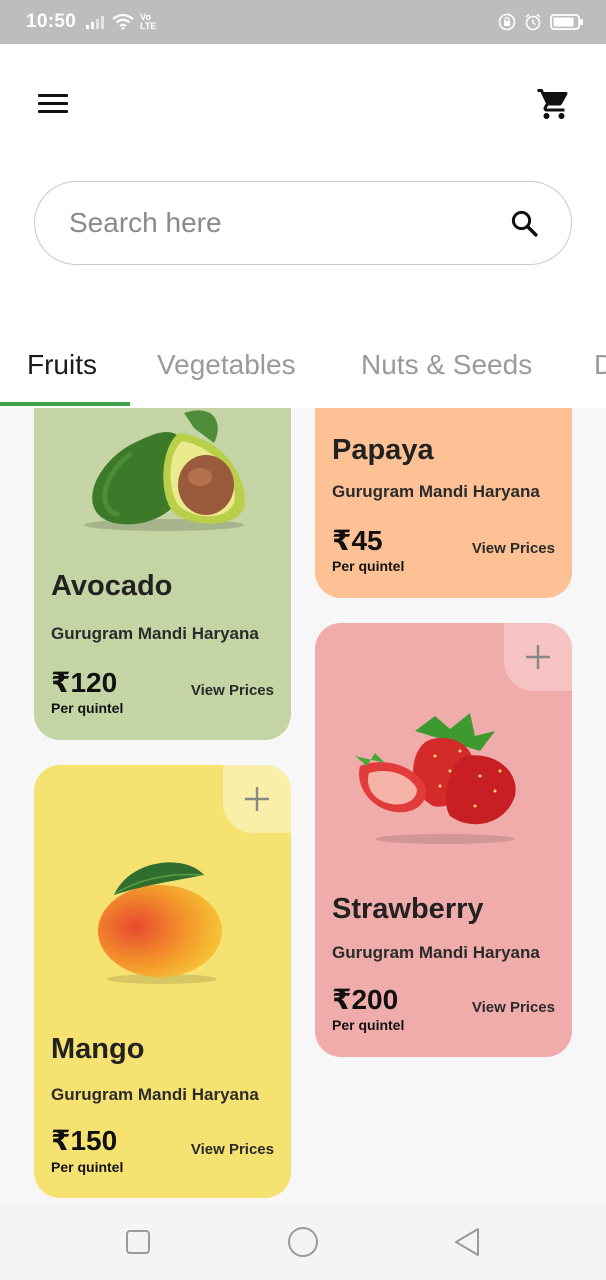 This screenshot has width=606, height=1280. I want to click on product-price: ₹150, so click(84, 1140).